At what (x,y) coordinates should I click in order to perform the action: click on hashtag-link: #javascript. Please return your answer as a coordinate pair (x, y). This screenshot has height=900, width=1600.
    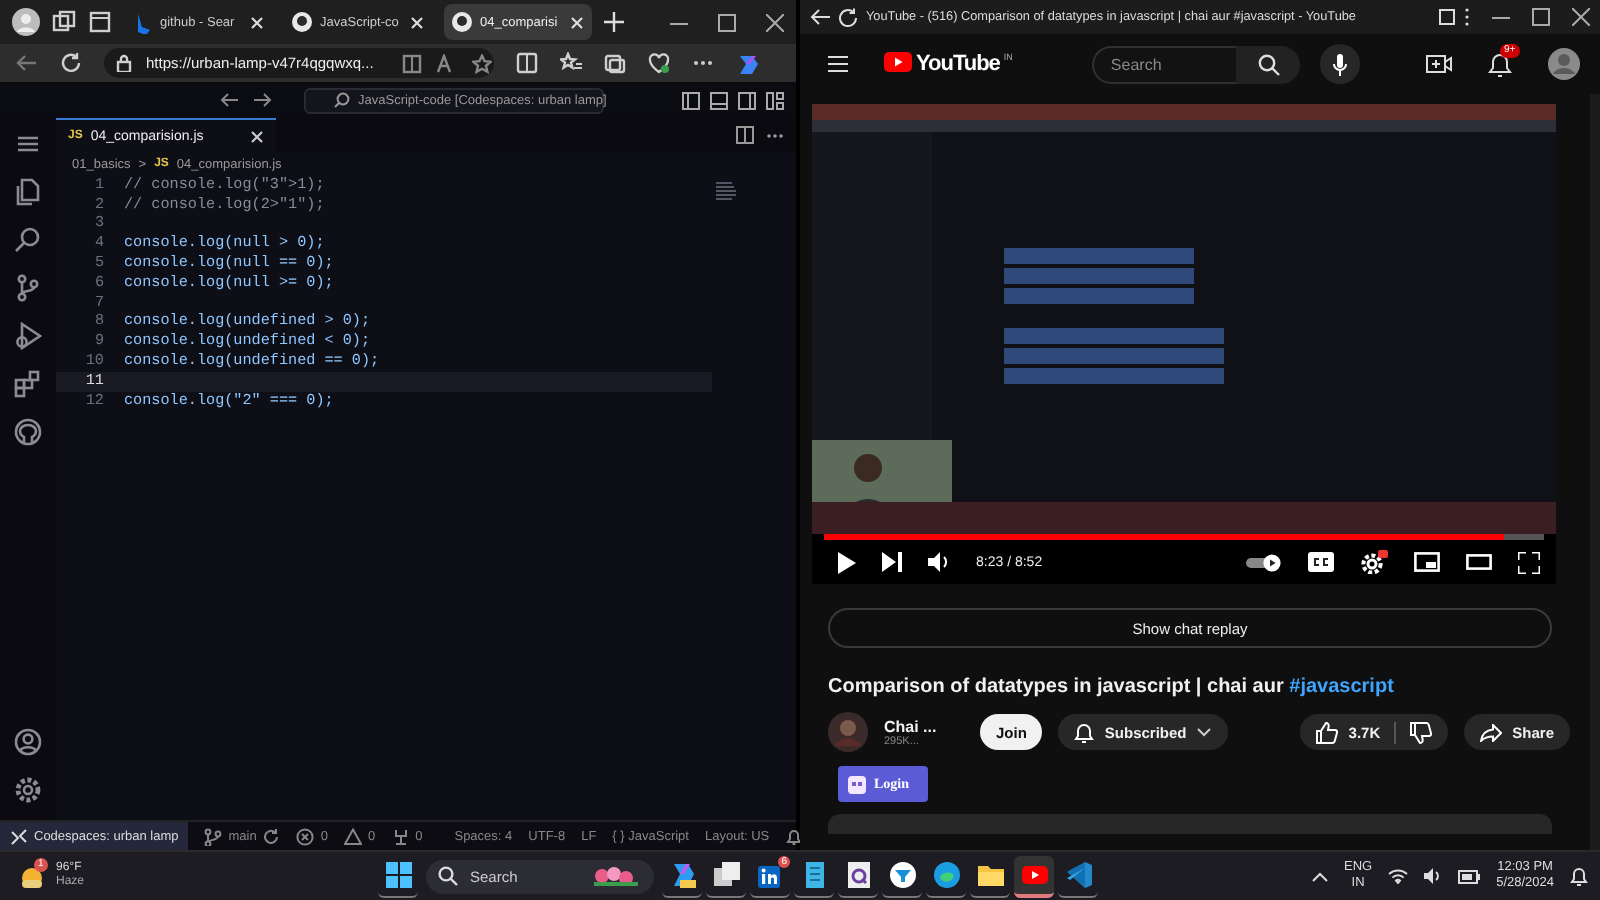
    Looking at the image, I should click on (1341, 687).